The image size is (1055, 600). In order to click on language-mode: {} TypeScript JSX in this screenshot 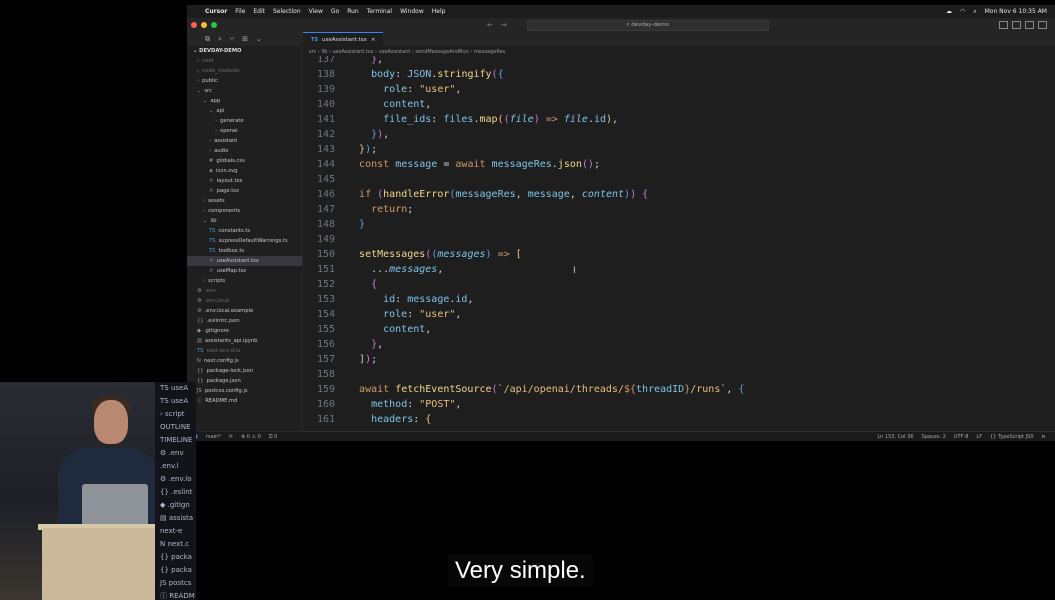, I will do `click(1012, 437)`.